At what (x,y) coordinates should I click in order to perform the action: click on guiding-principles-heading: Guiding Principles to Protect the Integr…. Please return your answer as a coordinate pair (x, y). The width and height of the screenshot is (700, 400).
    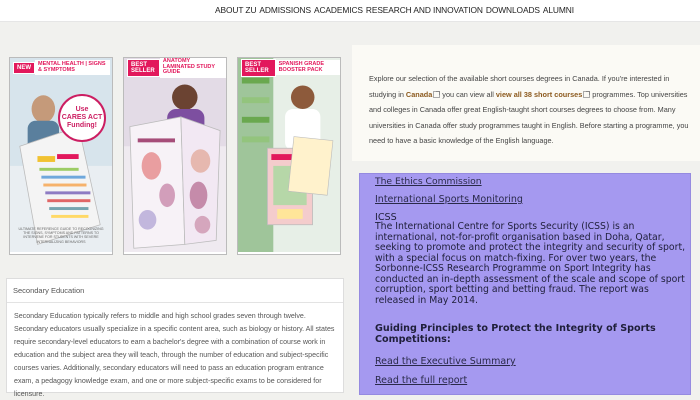
    Looking at the image, I should click on (515, 334).